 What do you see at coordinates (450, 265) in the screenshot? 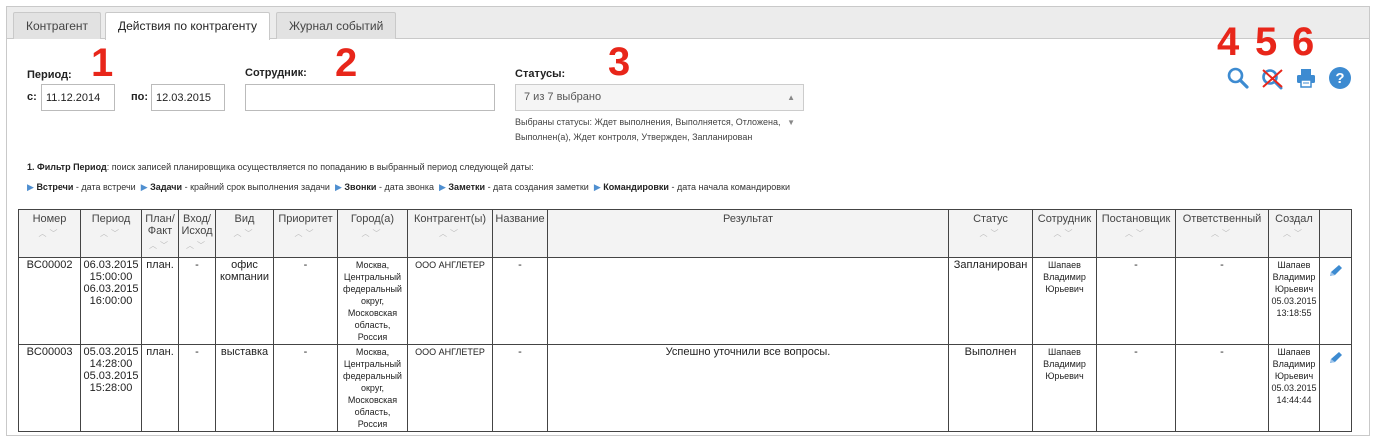
I see `cell-text: ООО АНГЛЕТЕР` at bounding box center [450, 265].